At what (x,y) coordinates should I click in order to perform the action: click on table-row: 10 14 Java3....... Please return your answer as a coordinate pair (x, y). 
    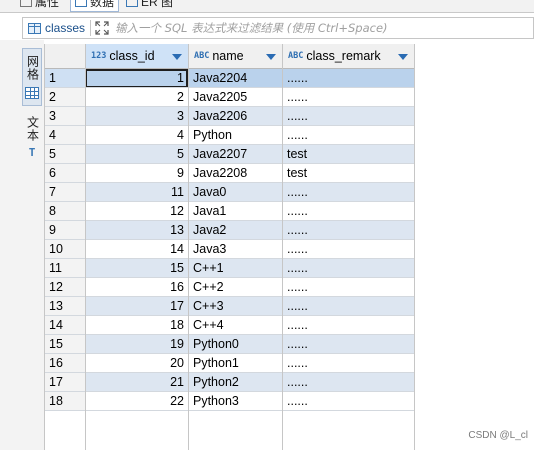
    Looking at the image, I should click on (289, 249).